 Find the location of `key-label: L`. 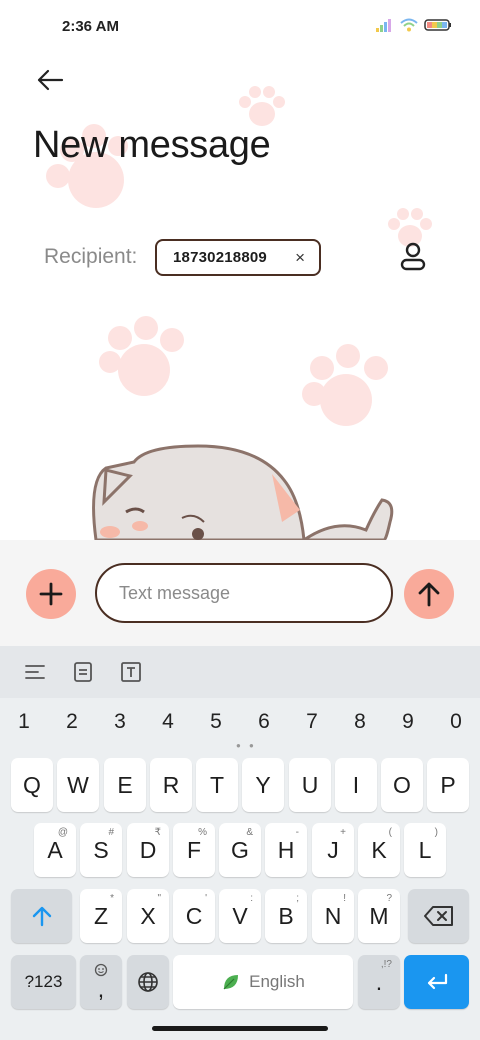

key-label: L is located at coordinates (425, 849).